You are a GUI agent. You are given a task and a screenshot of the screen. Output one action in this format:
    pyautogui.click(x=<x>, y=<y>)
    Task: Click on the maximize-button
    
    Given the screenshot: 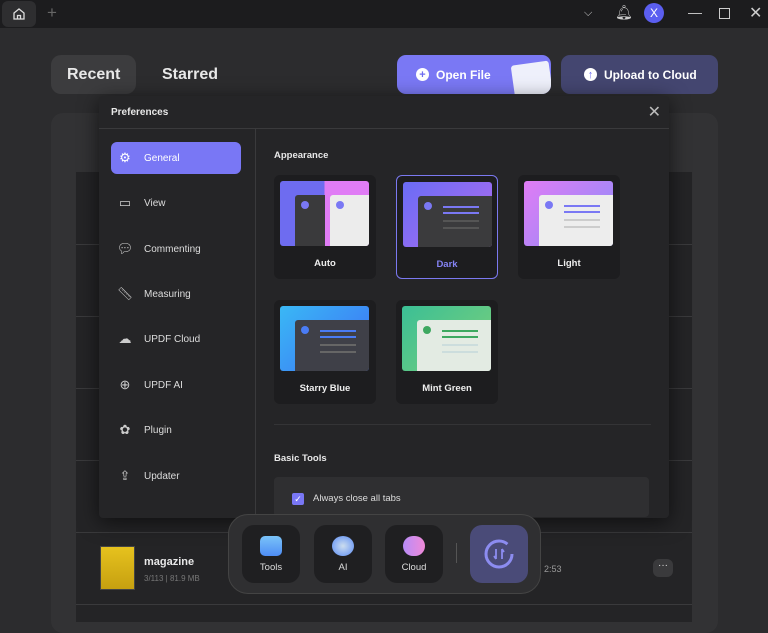 What is the action you would take?
    pyautogui.click(x=724, y=13)
    